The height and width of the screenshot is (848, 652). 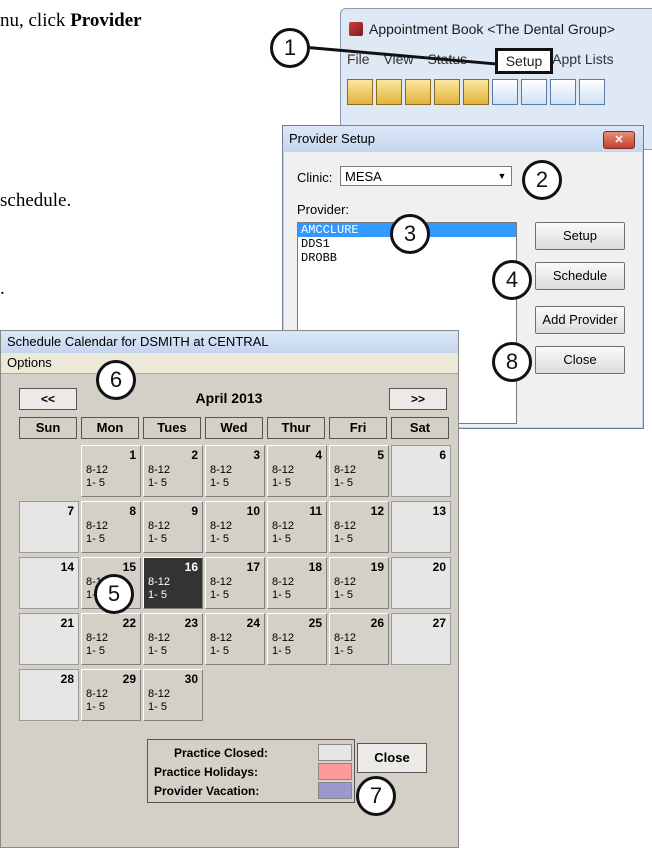 What do you see at coordinates (418, 399) in the screenshot?
I see `next-month-button: >>` at bounding box center [418, 399].